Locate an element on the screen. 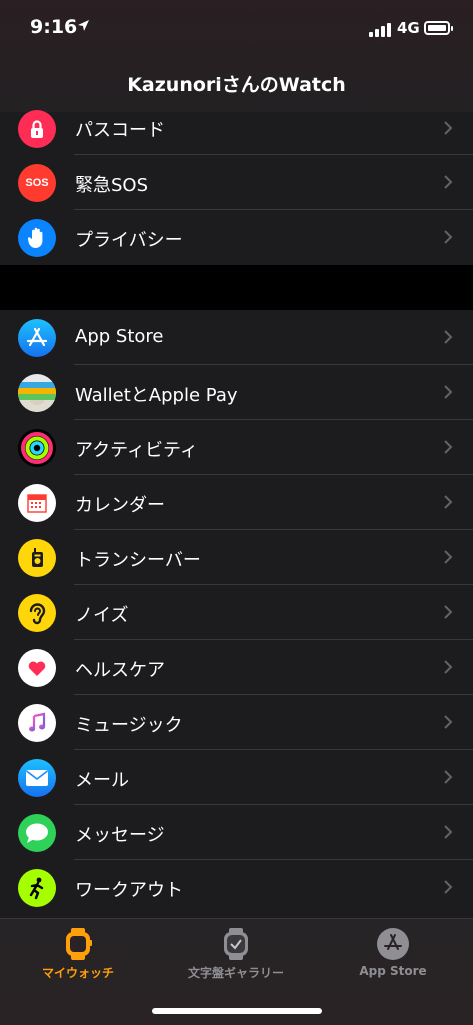 The image size is (473, 1025). list-item-app-store: App Store is located at coordinates (236, 337).